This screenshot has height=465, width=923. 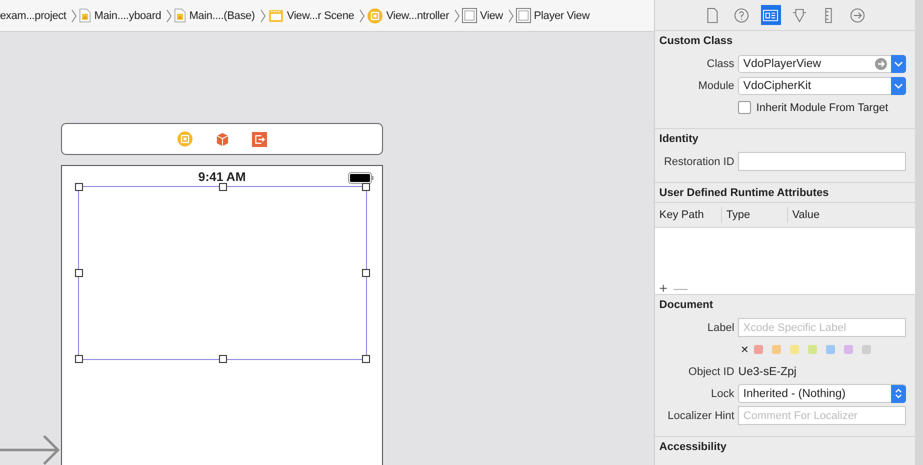 What do you see at coordinates (744, 350) in the screenshot?
I see `clear-color-button: ✕` at bounding box center [744, 350].